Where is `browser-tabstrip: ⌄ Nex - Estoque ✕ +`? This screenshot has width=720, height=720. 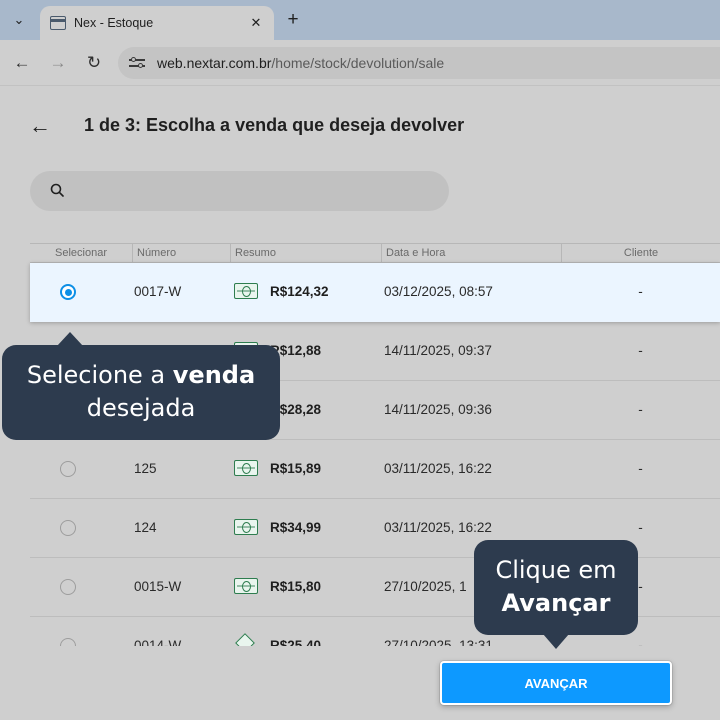
browser-tabstrip: ⌄ Nex - Estoque ✕ + is located at coordinates (360, 20).